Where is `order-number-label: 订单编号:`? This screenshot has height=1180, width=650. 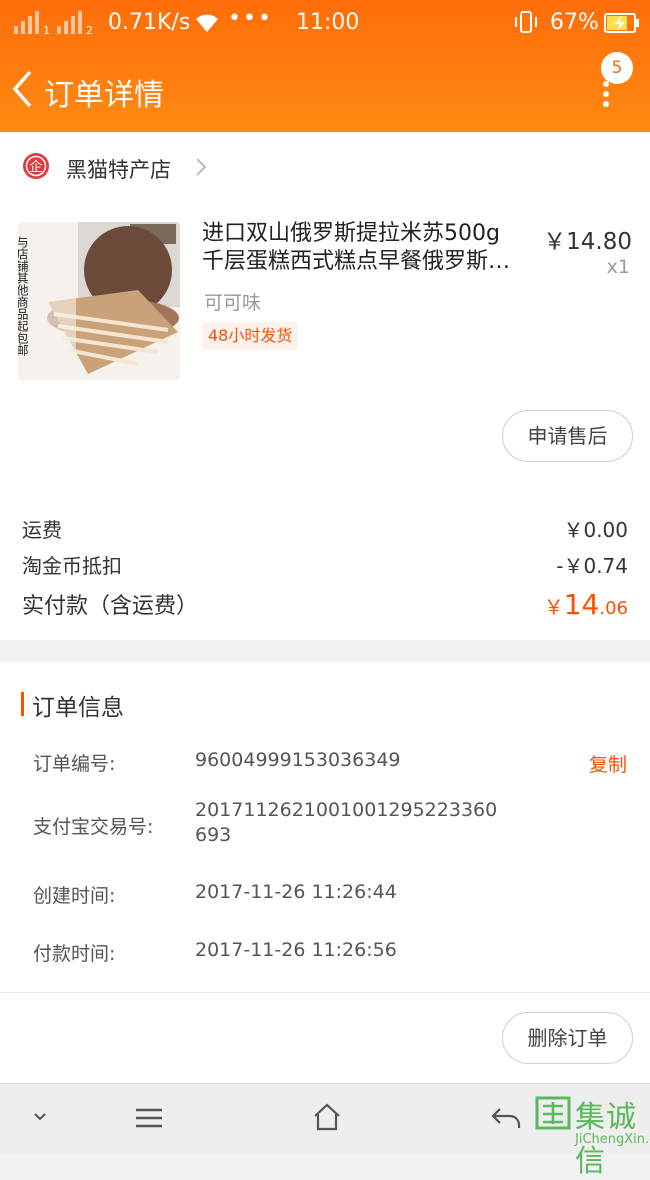
order-number-label: 订单编号: is located at coordinates (74, 764).